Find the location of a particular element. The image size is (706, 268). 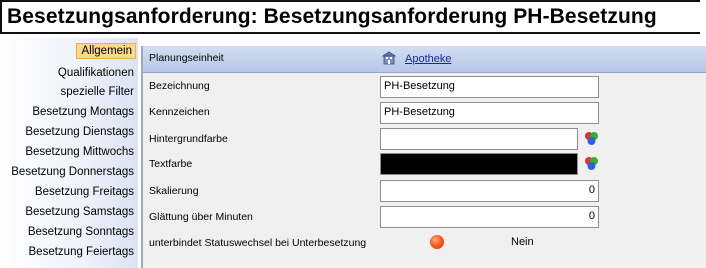

row-bezeichnung: Bezeichnung PH-Besetzung is located at coordinates (424, 86).